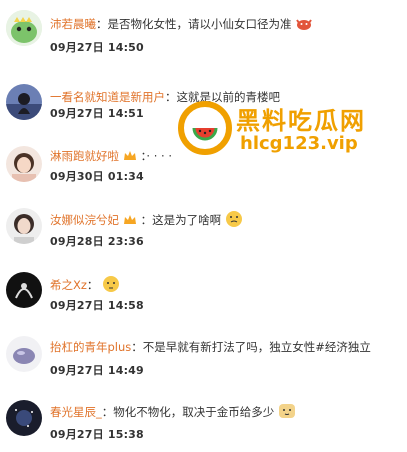 Image resolution: width=407 pixels, height=452 pixels. What do you see at coordinates (301, 121) in the screenshot?
I see `watermark-title: 黑料吃瓜网` at bounding box center [301, 121].